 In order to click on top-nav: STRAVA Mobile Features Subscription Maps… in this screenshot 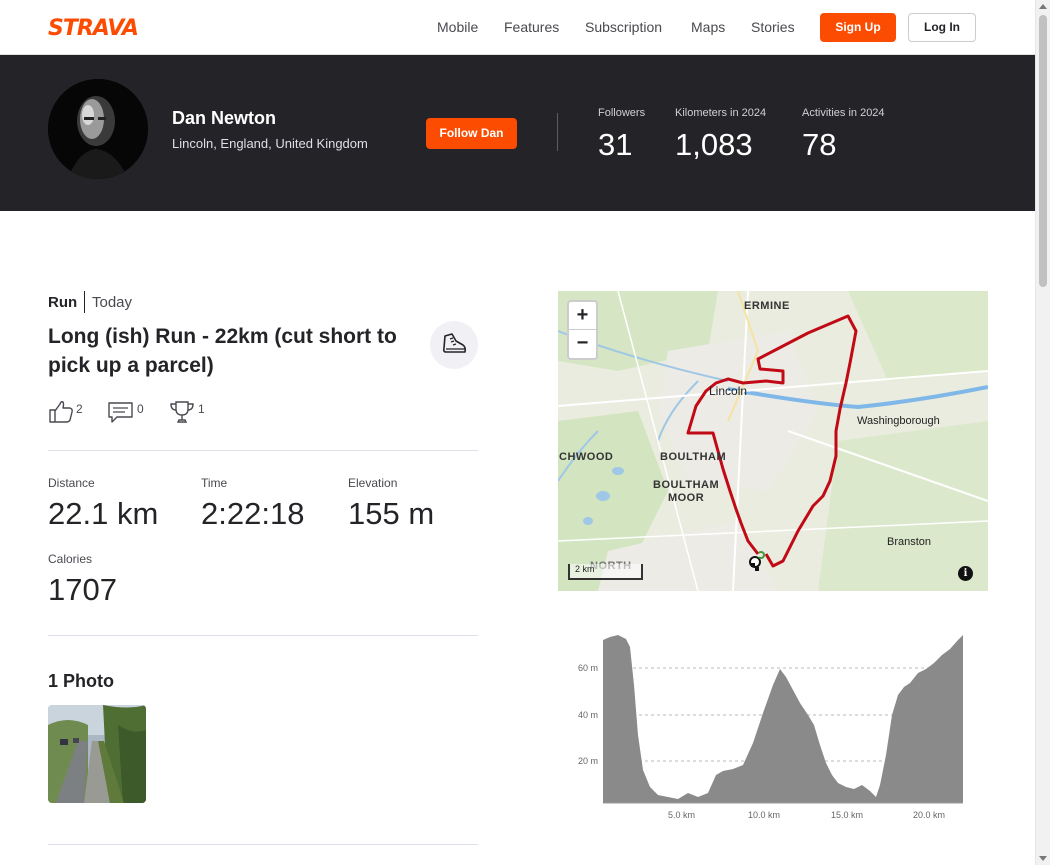, I will do `click(517, 27)`.